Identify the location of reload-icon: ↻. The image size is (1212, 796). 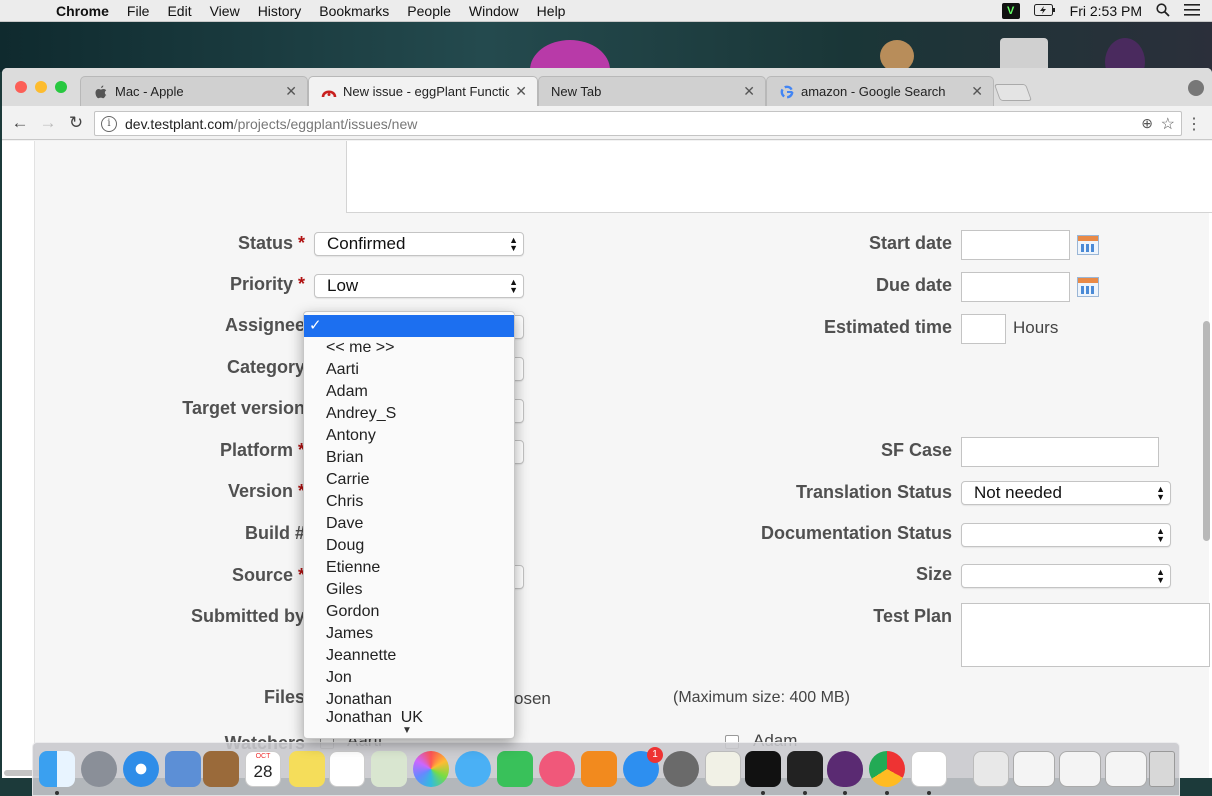
(76, 123).